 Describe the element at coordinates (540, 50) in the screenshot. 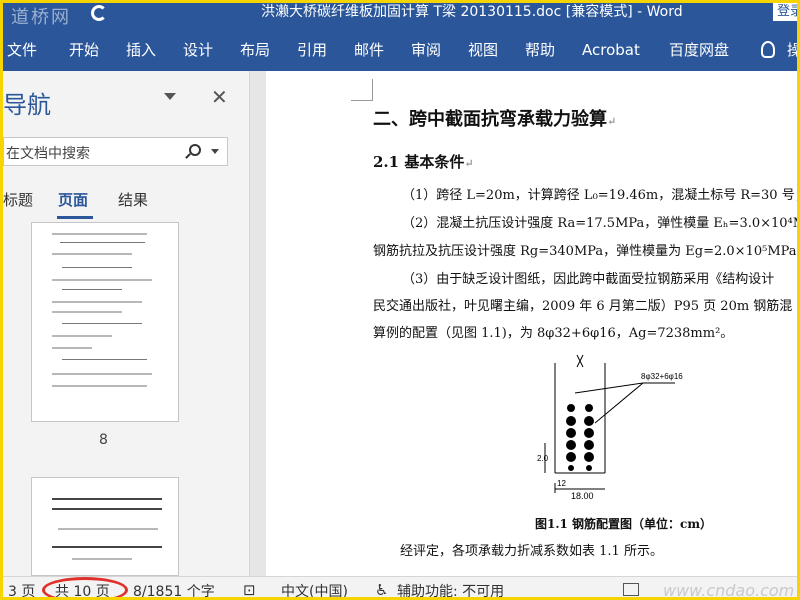

I see `tab-help: 帮助` at that location.